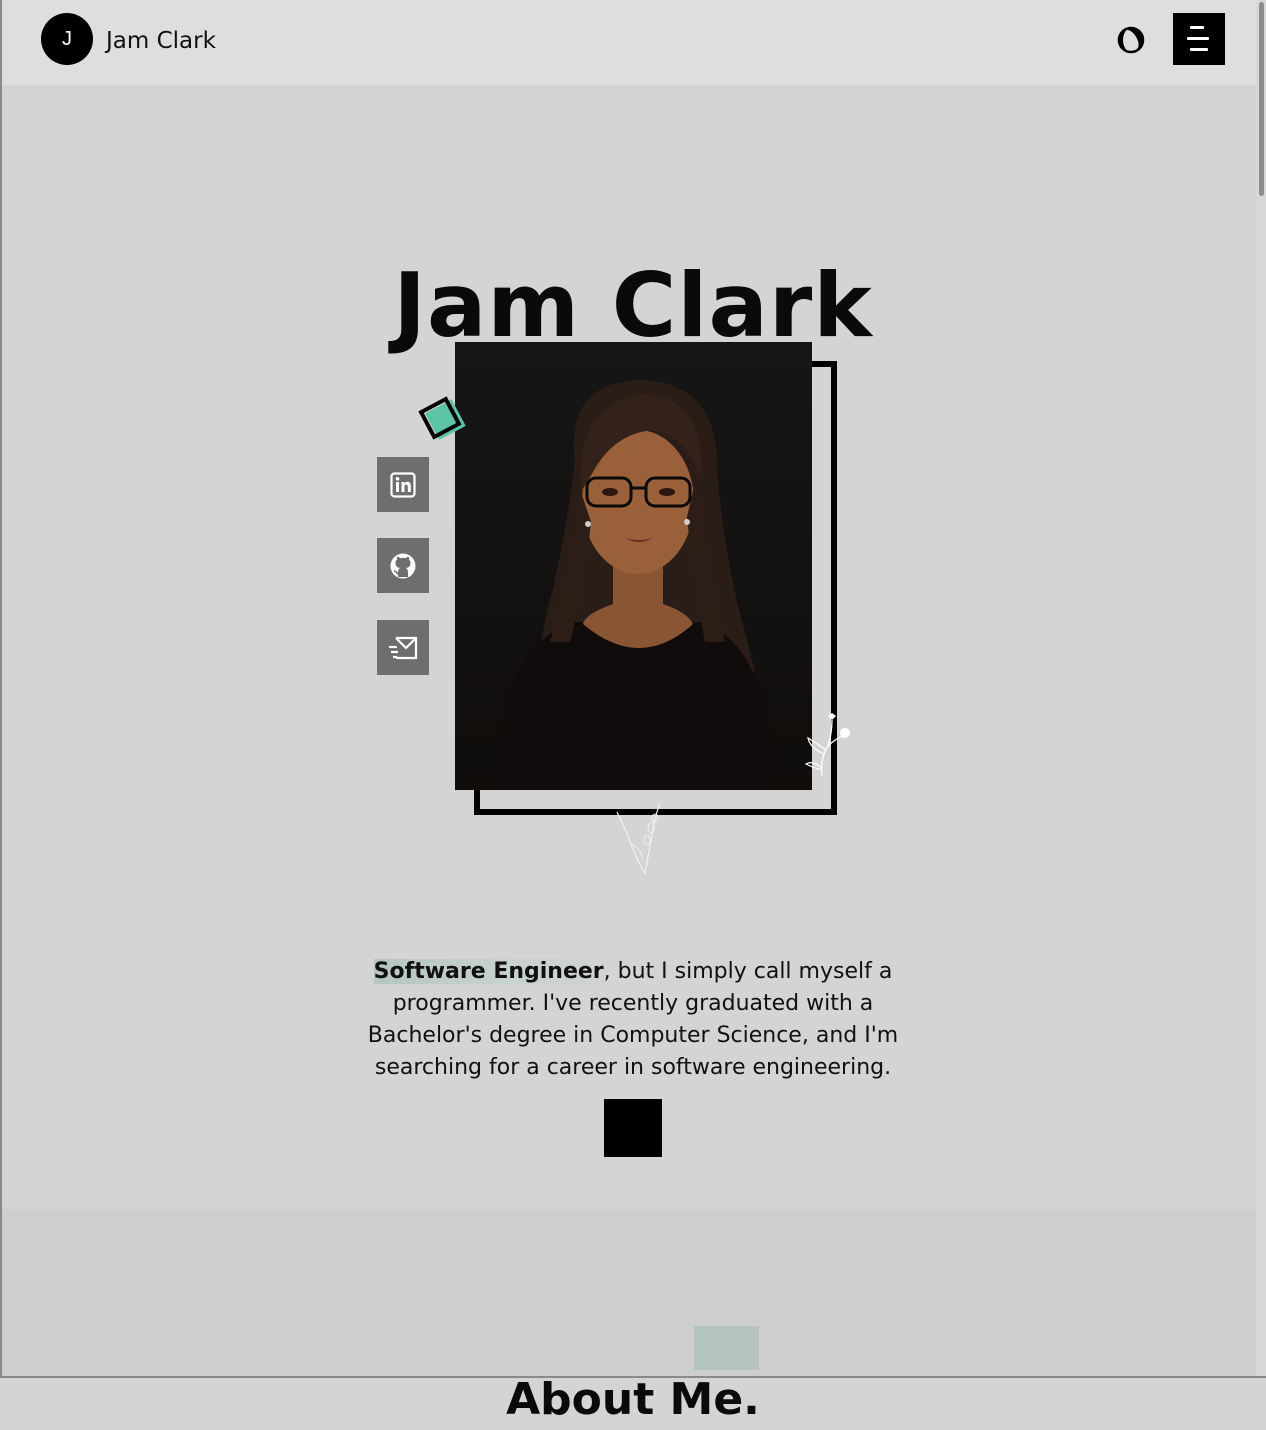 The image size is (1266, 1430). Describe the element at coordinates (488, 971) in the screenshot. I see `role-highlight: Software Engineer` at that location.